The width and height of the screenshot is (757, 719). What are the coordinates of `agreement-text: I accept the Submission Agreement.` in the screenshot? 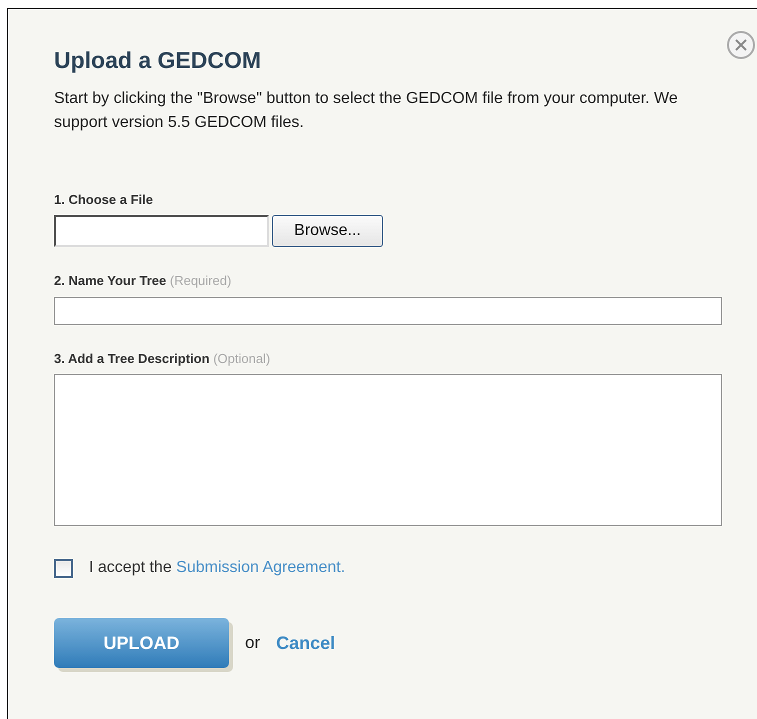 It's located at (217, 568).